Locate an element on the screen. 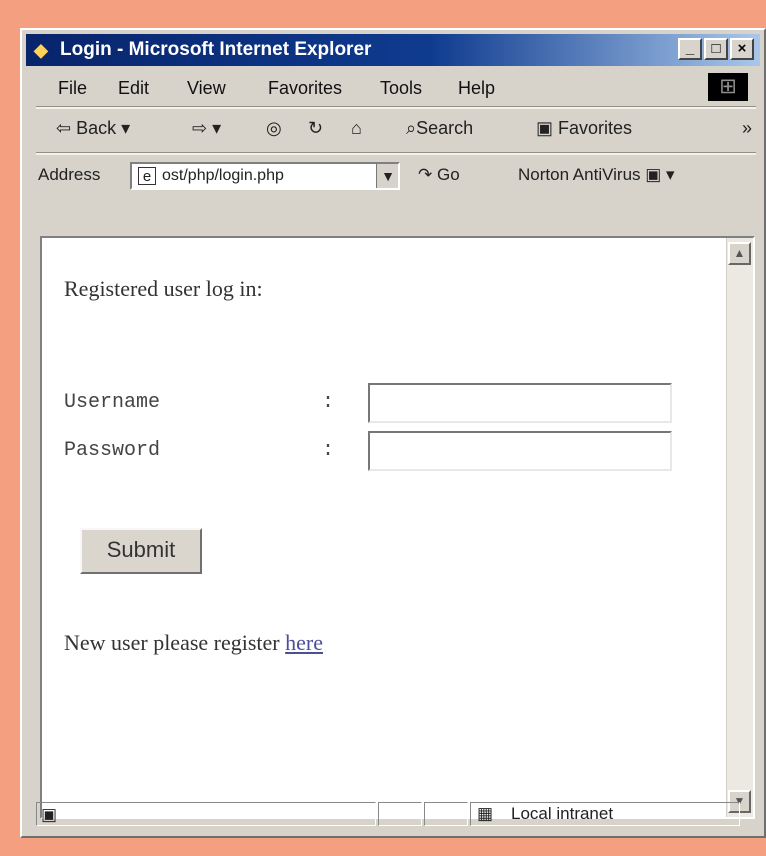 The height and width of the screenshot is (856, 766). username-field is located at coordinates (520, 403).